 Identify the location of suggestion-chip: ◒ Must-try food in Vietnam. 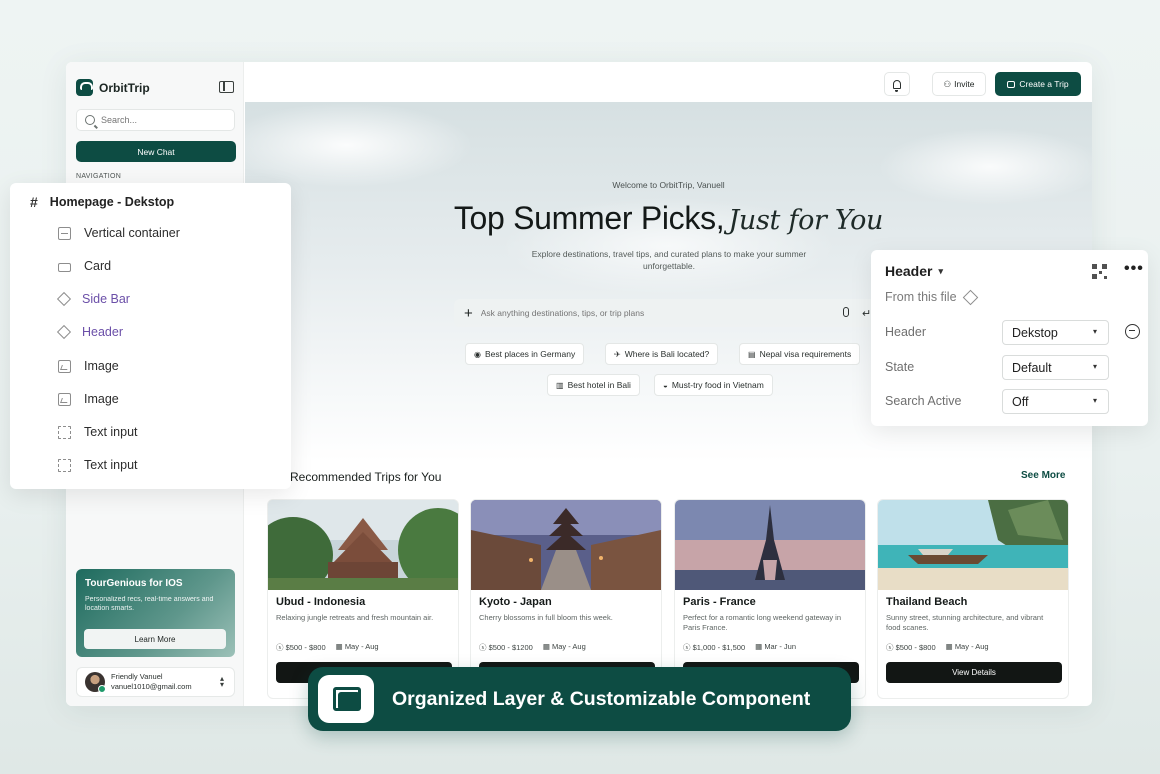
(713, 385).